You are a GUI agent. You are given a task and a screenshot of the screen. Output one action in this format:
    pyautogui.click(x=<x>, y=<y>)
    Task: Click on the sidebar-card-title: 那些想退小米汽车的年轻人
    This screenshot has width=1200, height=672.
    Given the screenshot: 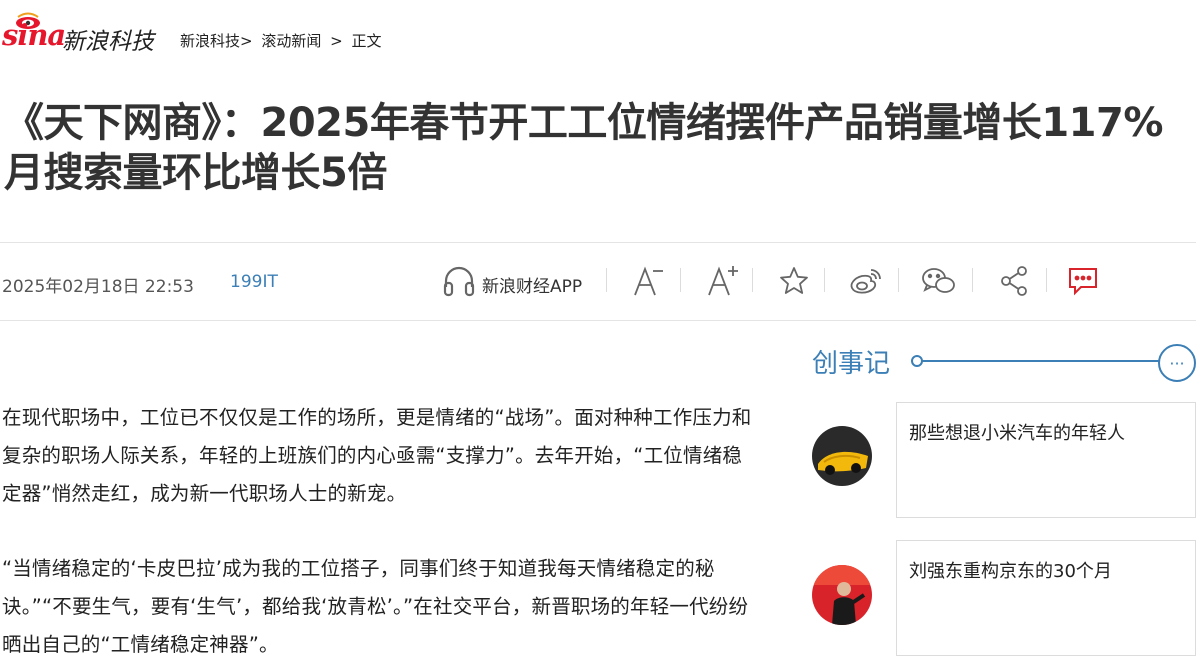 What is the action you would take?
    pyautogui.click(x=1017, y=433)
    